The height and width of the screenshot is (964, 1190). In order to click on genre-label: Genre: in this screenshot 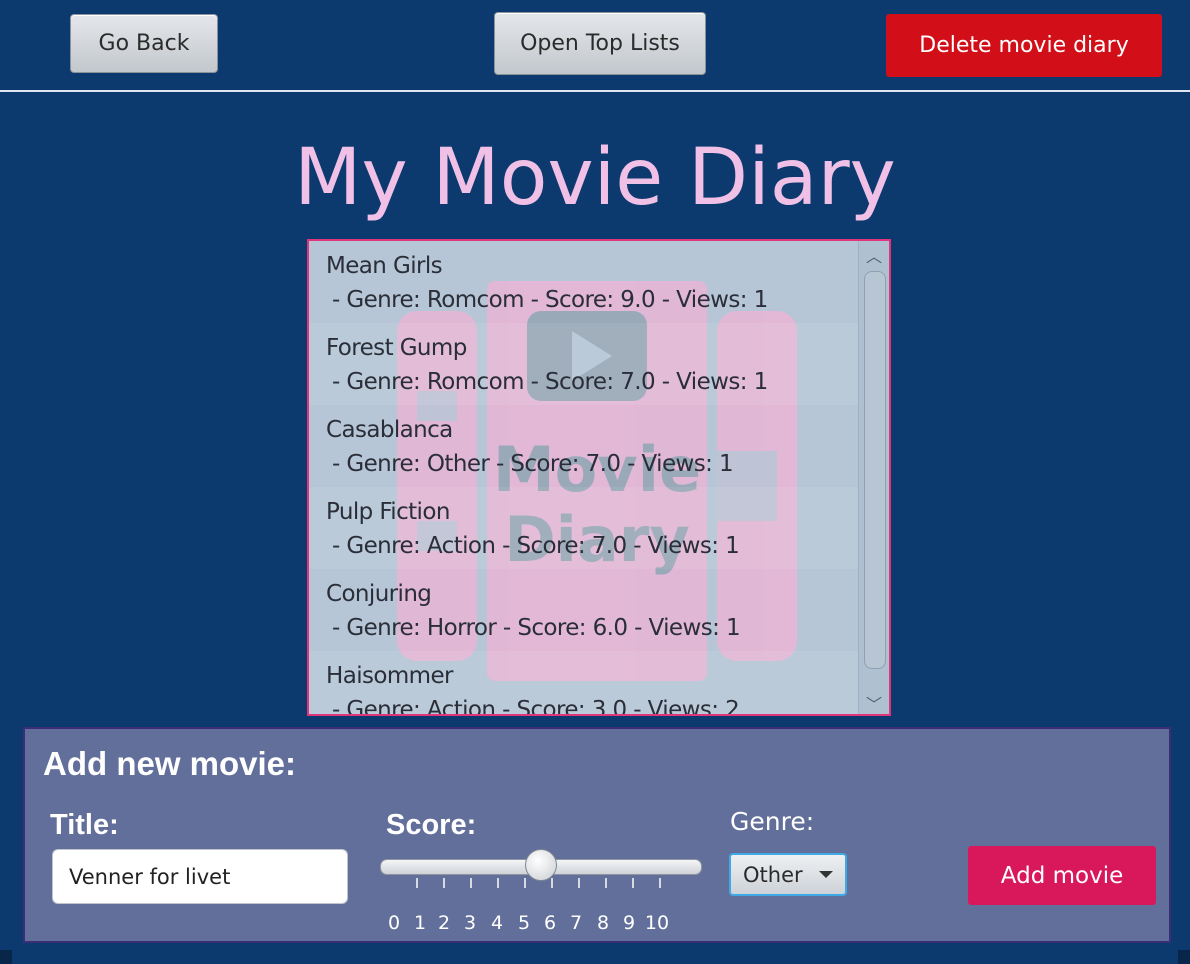, I will do `click(772, 821)`.